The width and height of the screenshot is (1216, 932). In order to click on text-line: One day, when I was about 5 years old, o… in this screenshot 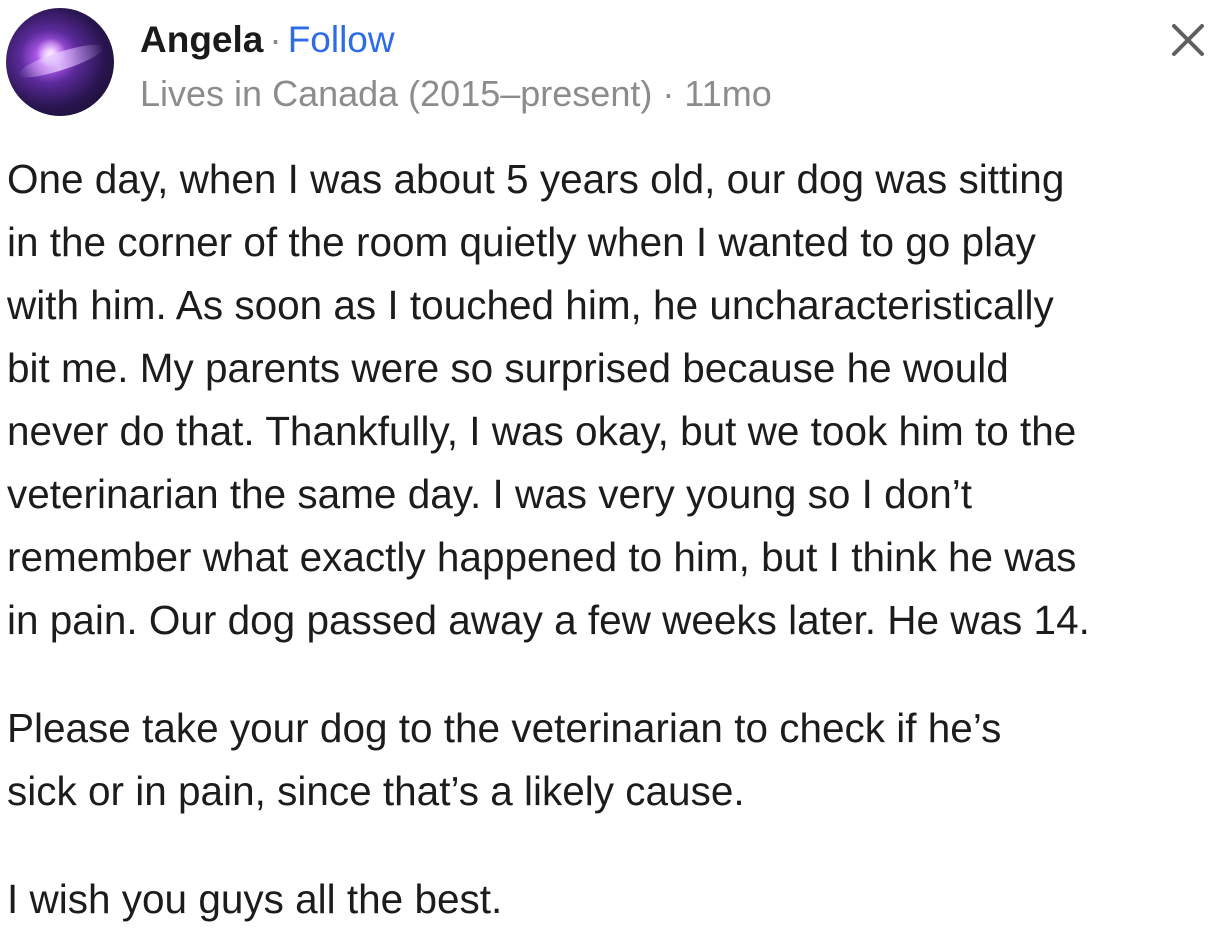, I will do `click(536, 179)`.